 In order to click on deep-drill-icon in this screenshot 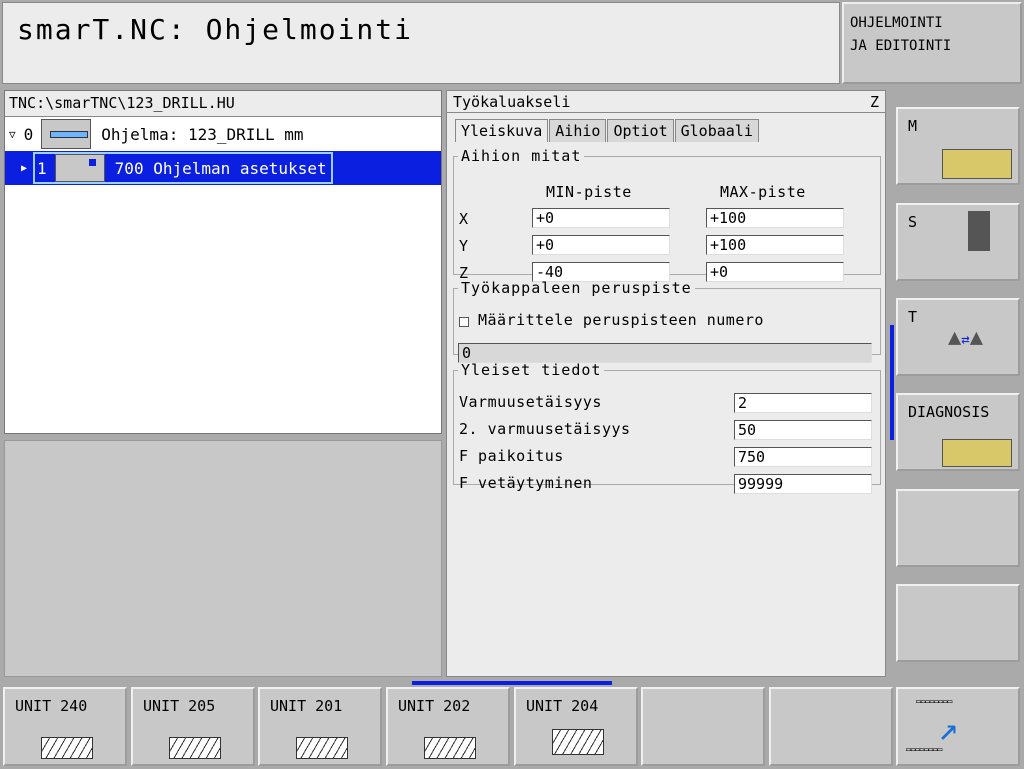, I will do `click(195, 748)`.